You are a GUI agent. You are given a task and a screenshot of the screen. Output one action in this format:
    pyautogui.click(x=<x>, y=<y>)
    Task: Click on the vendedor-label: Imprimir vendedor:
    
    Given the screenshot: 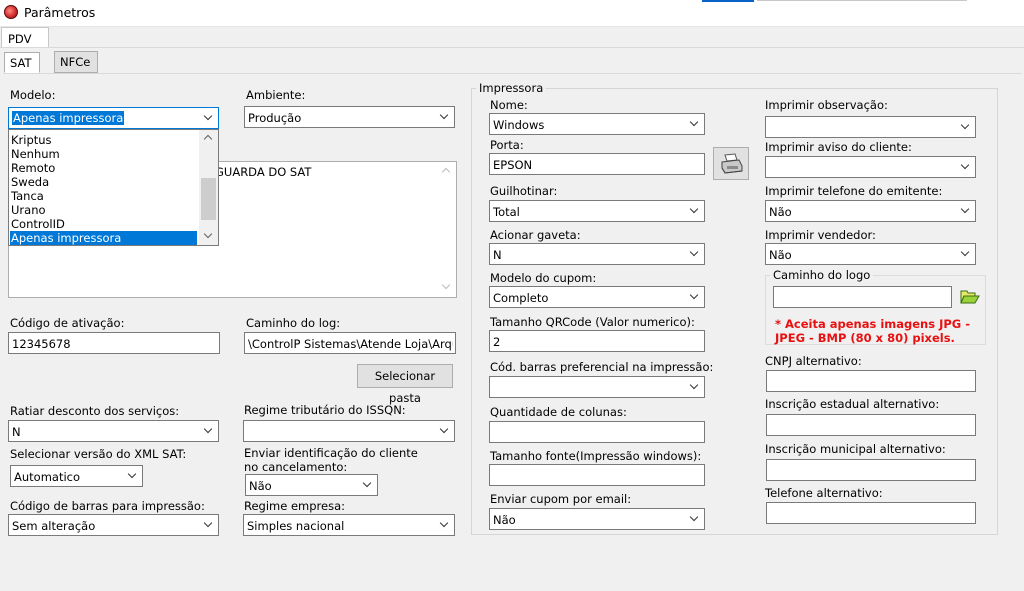 What is the action you would take?
    pyautogui.click(x=820, y=235)
    